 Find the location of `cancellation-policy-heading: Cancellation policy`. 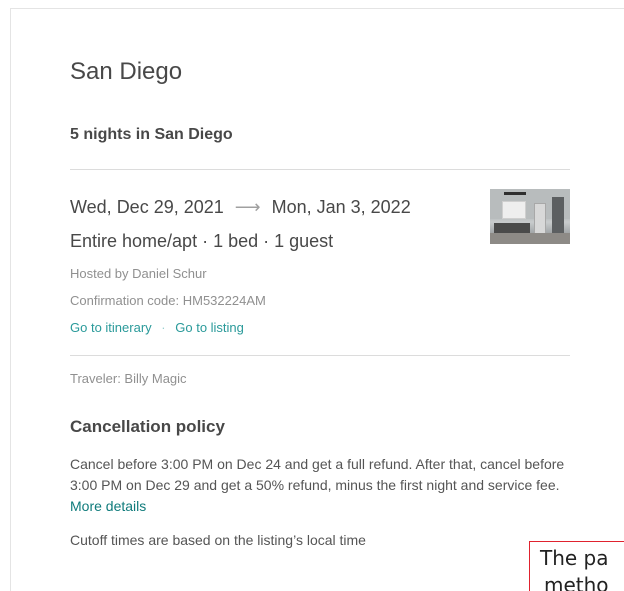

cancellation-policy-heading: Cancellation policy is located at coordinates (147, 426).